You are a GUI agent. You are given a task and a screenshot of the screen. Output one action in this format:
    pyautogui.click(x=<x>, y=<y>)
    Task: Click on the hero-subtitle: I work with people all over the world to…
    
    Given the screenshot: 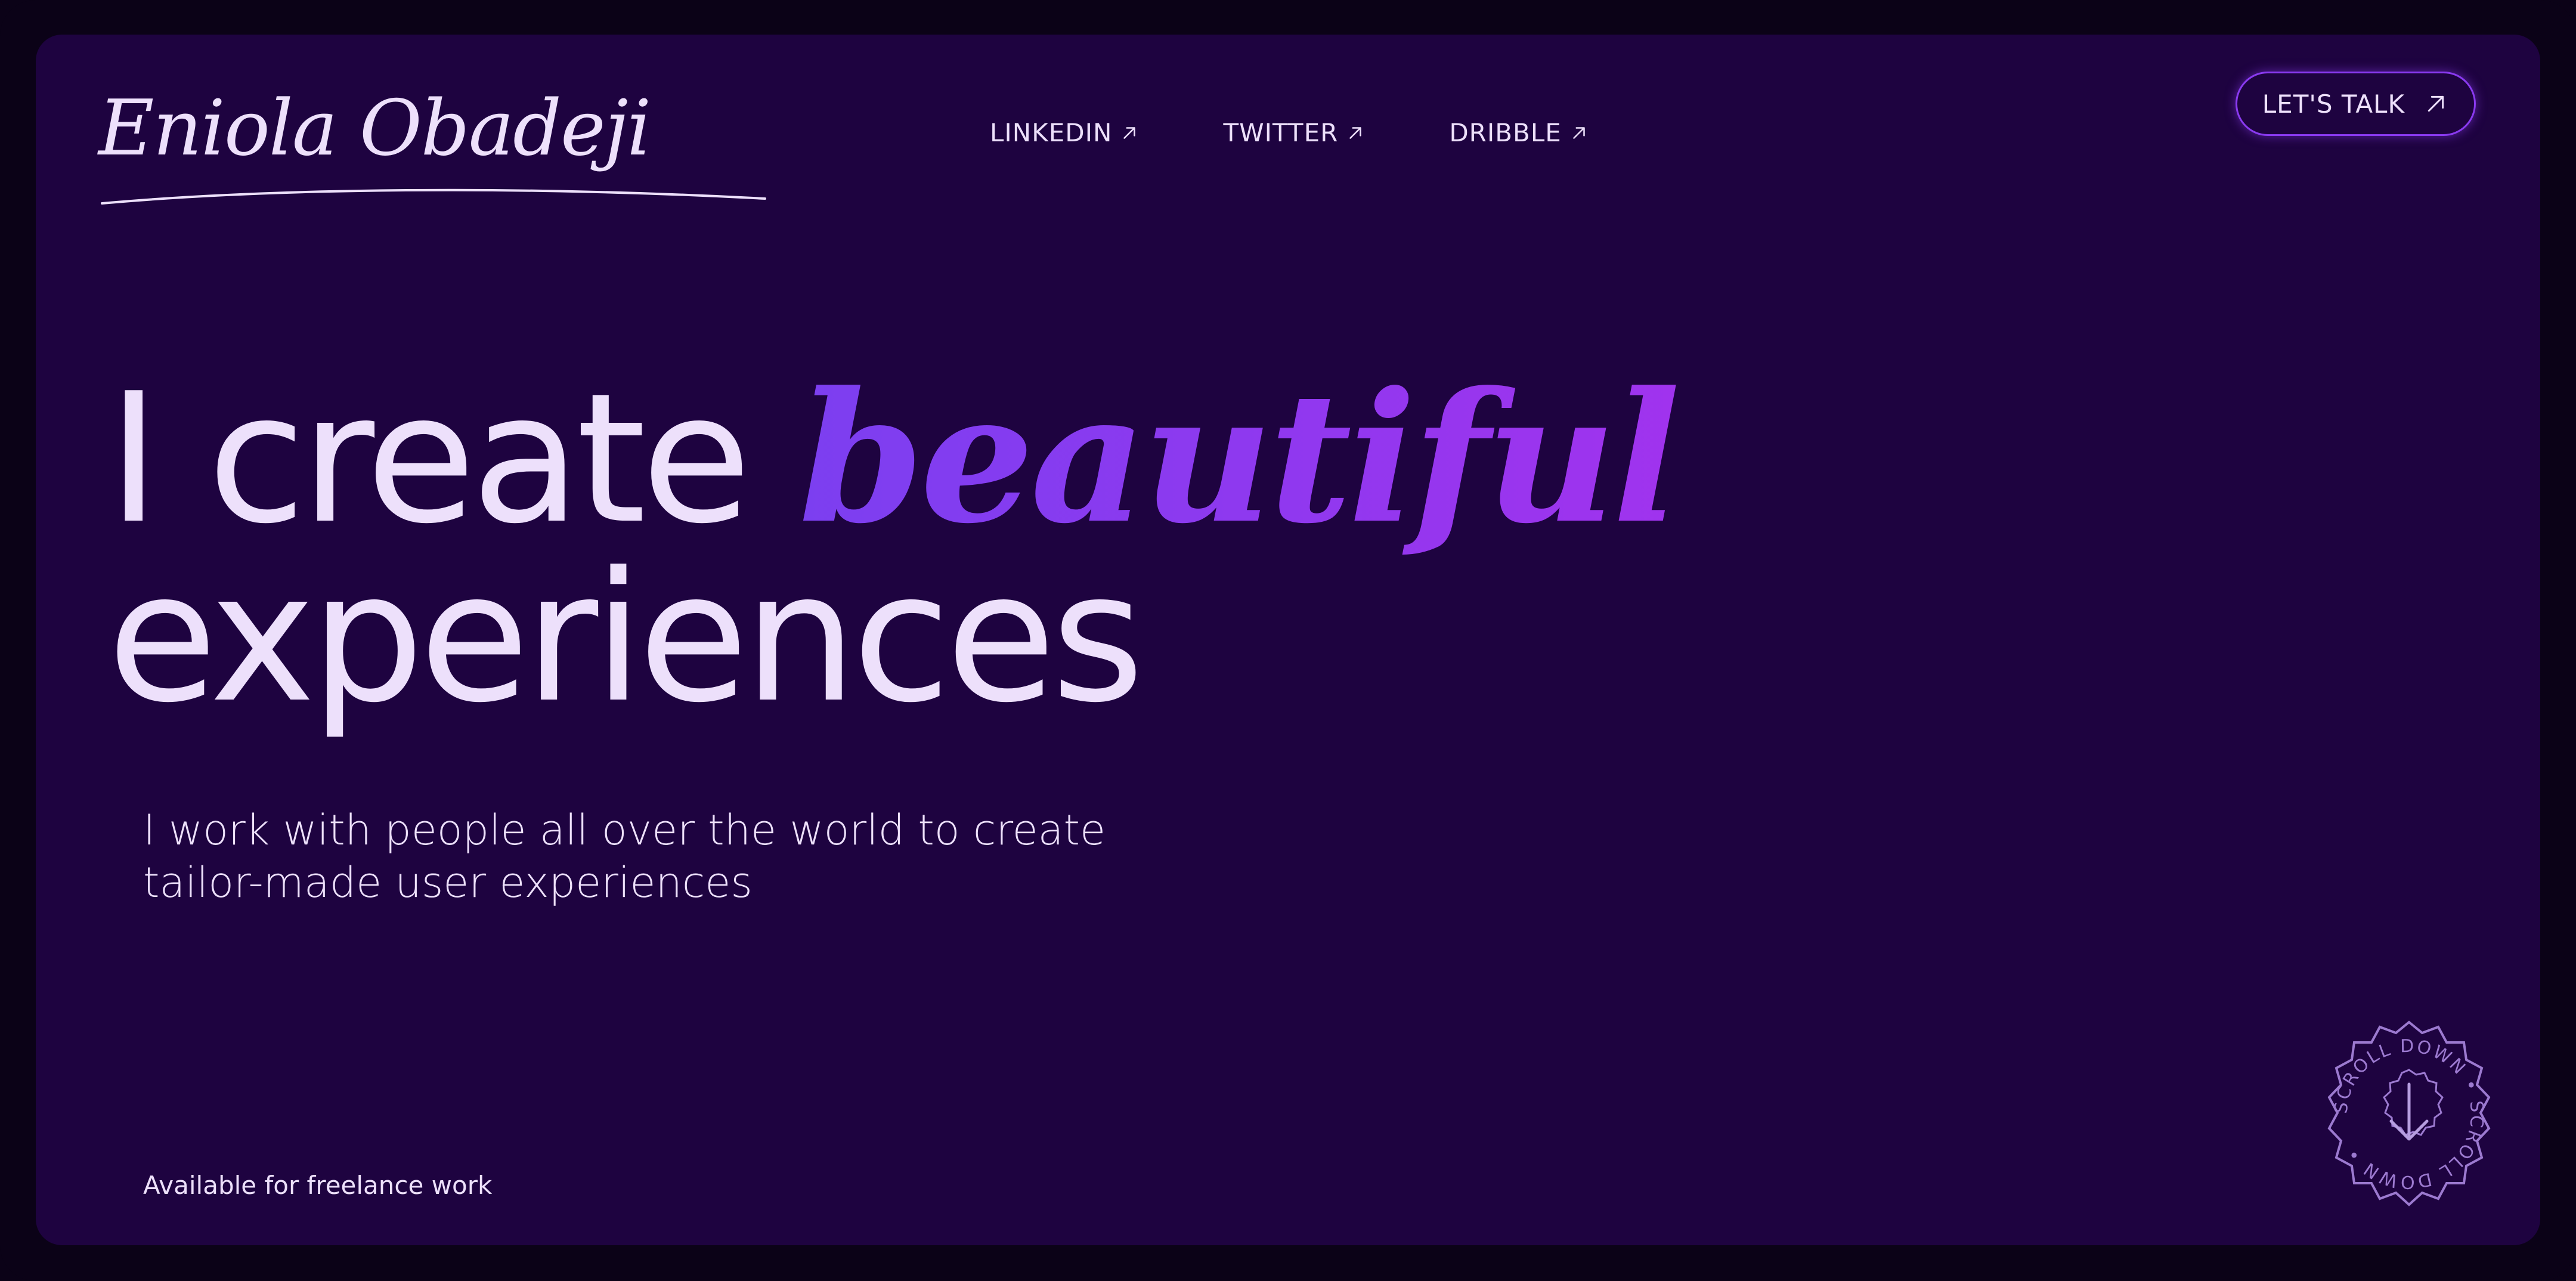 What is the action you would take?
    pyautogui.click(x=650, y=856)
    